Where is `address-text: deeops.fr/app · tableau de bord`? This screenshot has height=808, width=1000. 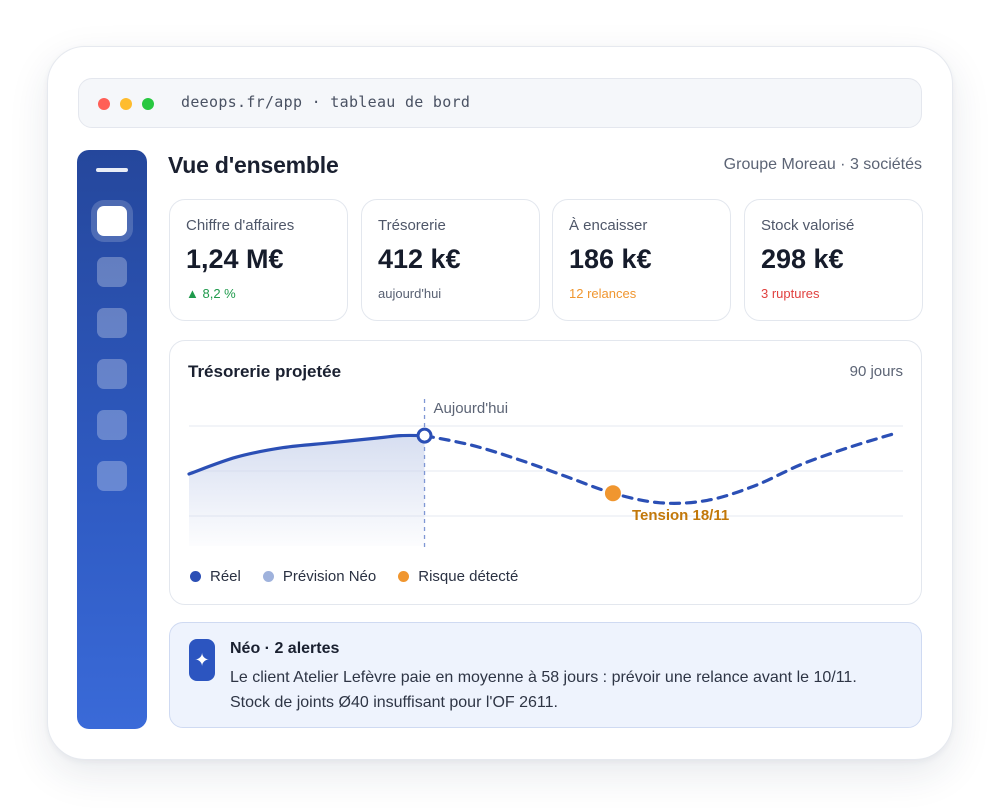
address-text: deeops.fr/app · tableau de bord is located at coordinates (326, 102).